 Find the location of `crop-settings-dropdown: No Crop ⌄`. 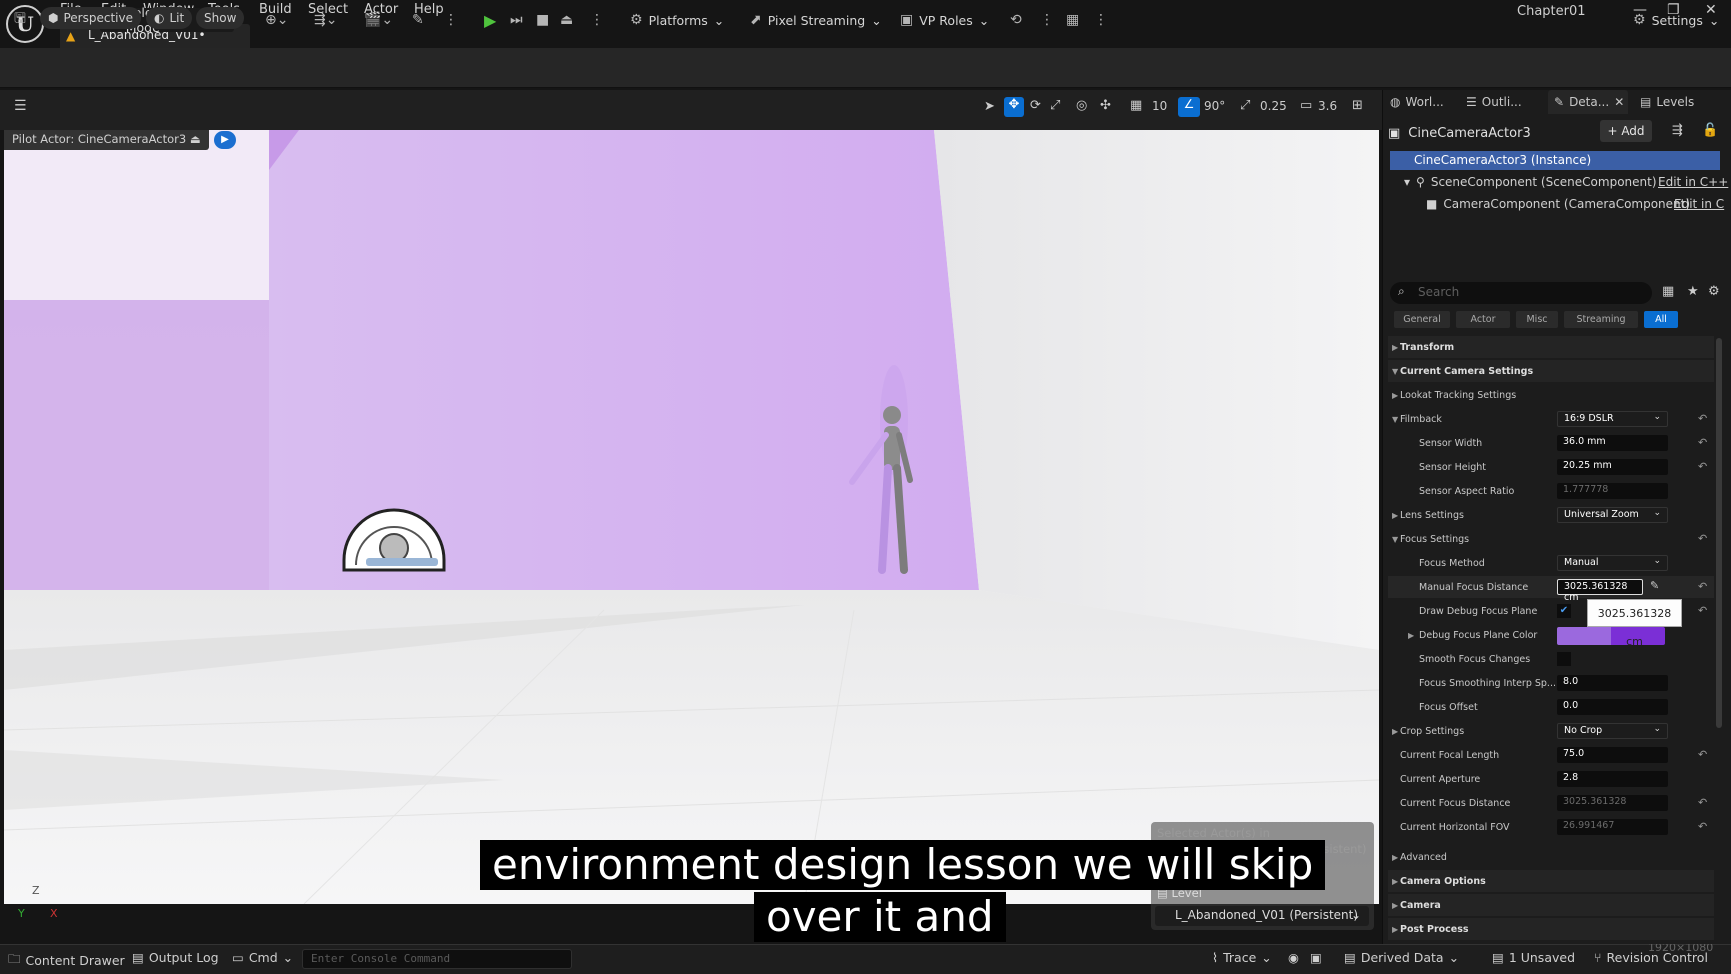

crop-settings-dropdown: No Crop ⌄ is located at coordinates (1612, 731).